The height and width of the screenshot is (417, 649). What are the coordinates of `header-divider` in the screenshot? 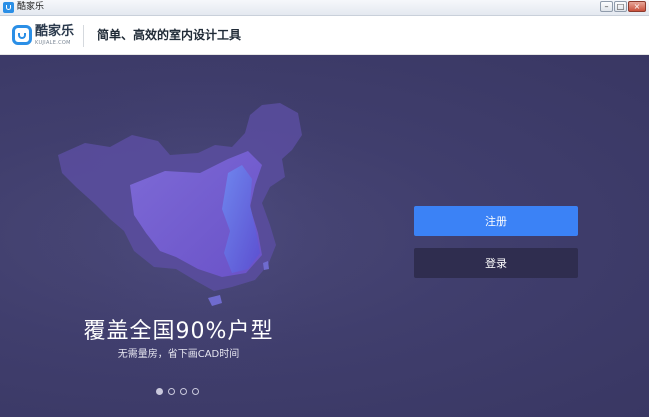 It's located at (83, 36).